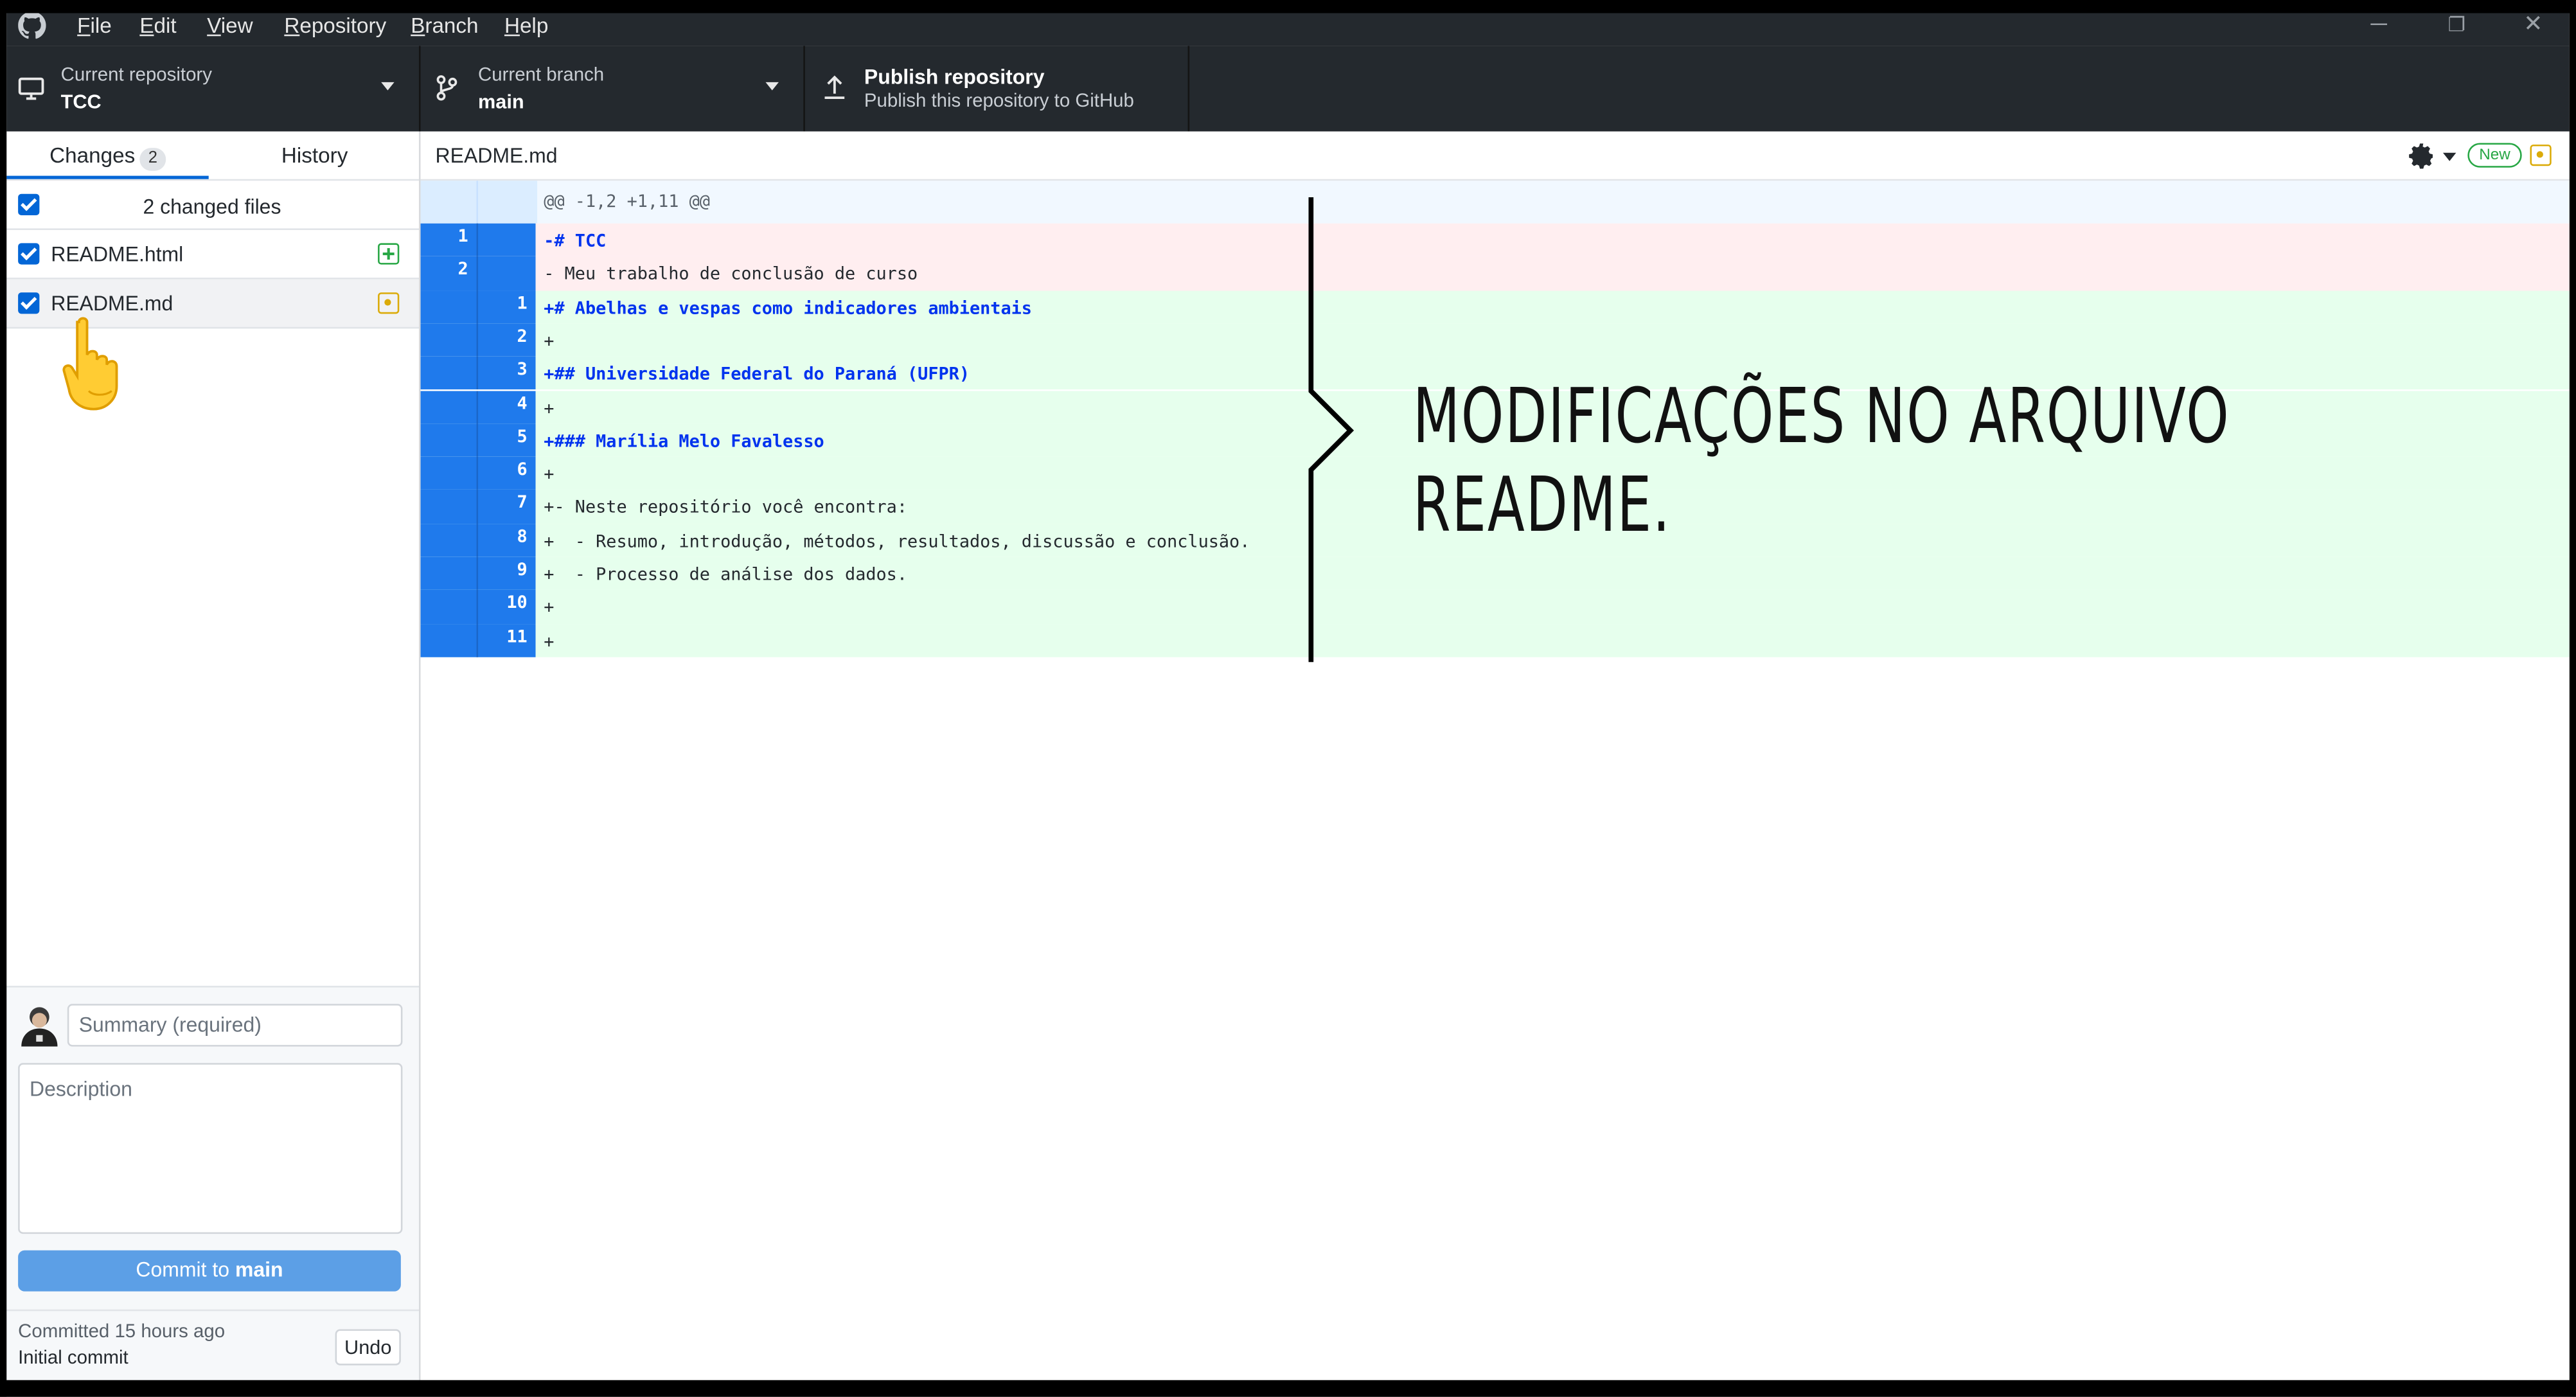 The height and width of the screenshot is (1397, 2576). I want to click on old-line-number: 2, so click(449, 273).